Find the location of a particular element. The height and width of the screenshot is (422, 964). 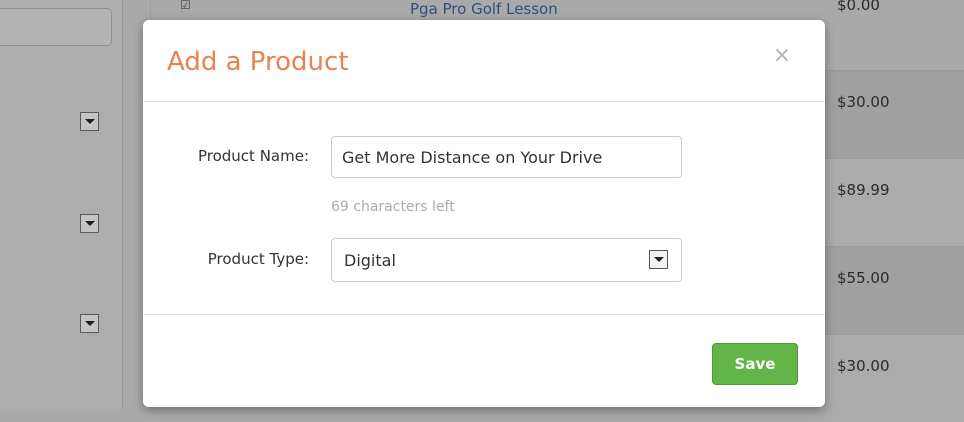

product-type-select: Digital is located at coordinates (506, 260).